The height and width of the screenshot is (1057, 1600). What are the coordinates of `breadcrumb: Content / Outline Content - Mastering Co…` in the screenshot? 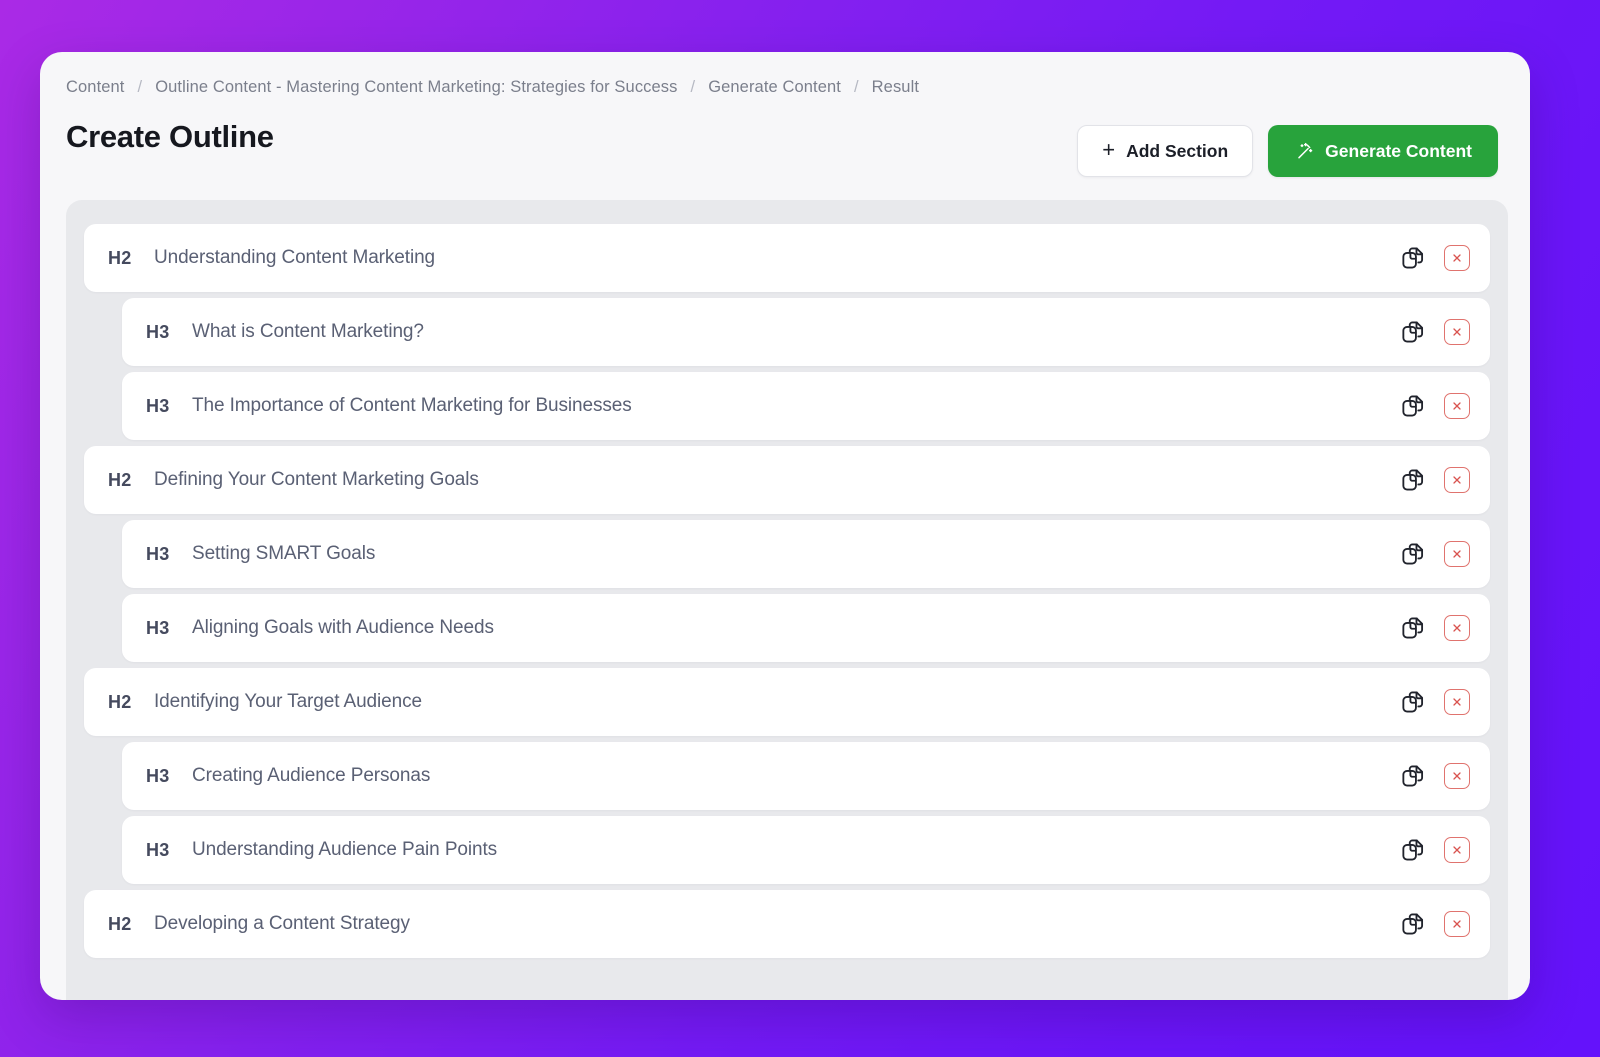 It's located at (779, 87).